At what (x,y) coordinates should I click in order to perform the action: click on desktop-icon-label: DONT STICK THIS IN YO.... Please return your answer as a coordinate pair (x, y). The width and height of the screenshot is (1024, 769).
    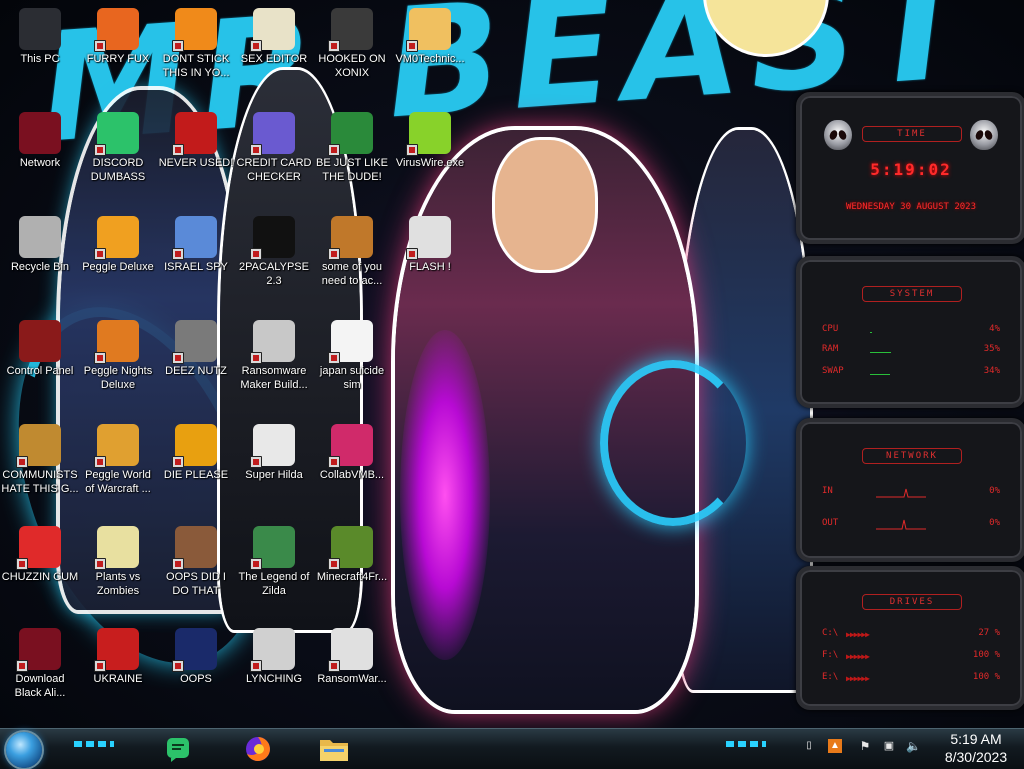
    Looking at the image, I should click on (196, 66).